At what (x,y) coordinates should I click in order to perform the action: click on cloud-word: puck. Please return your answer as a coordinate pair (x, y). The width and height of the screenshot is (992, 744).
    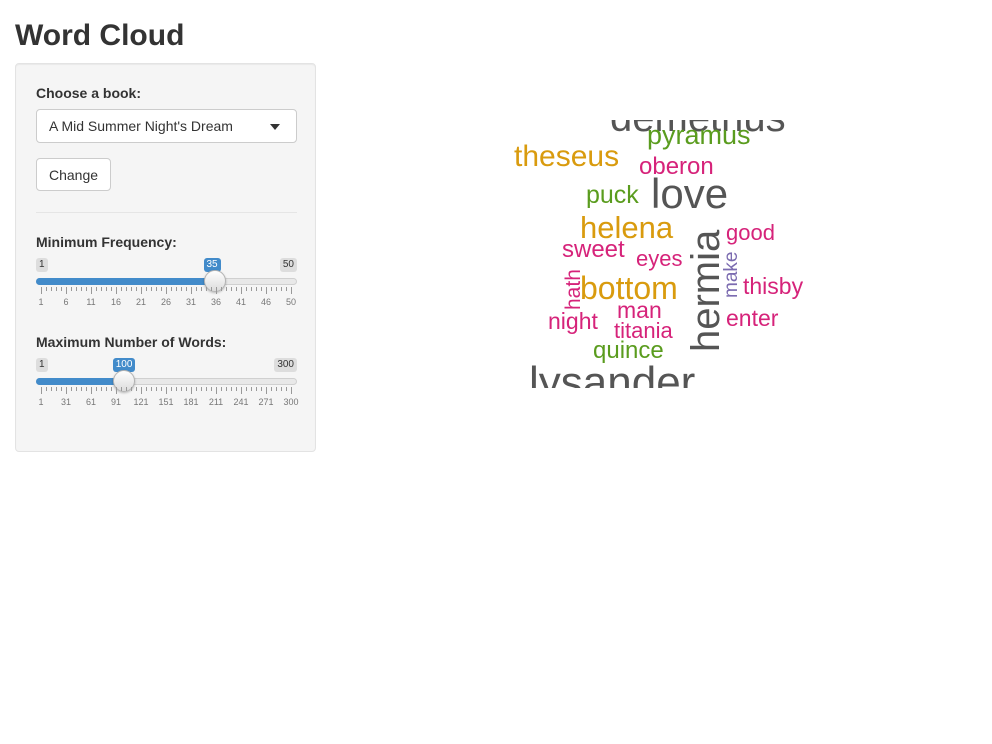
    Looking at the image, I should click on (612, 195).